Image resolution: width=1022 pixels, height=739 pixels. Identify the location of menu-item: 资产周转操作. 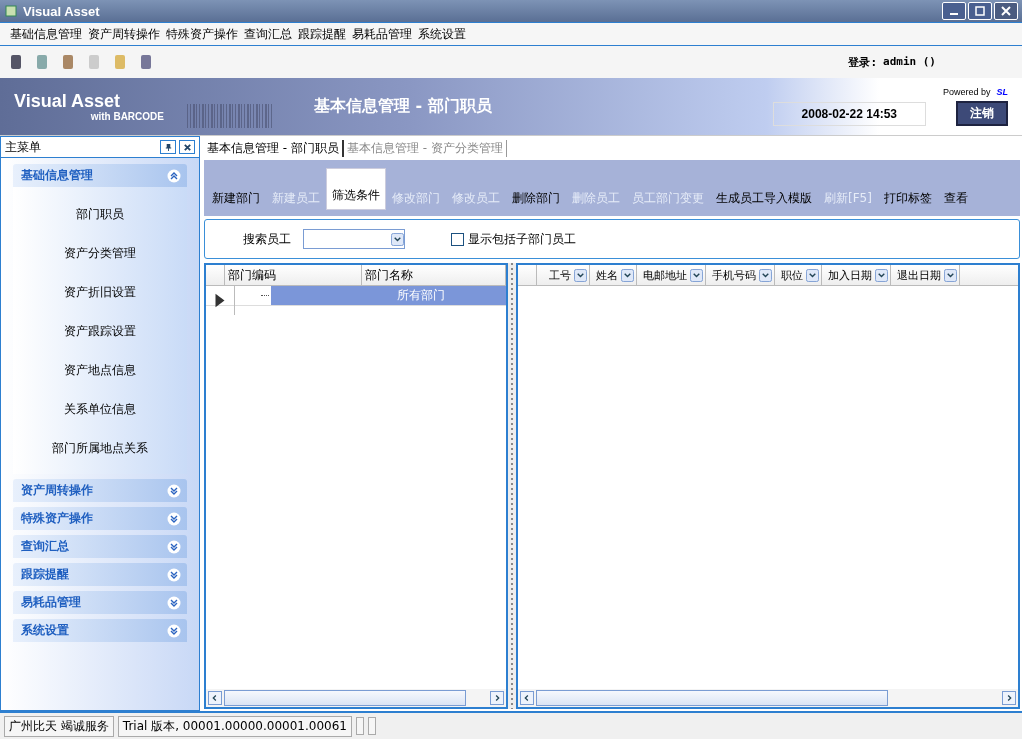
(124, 34).